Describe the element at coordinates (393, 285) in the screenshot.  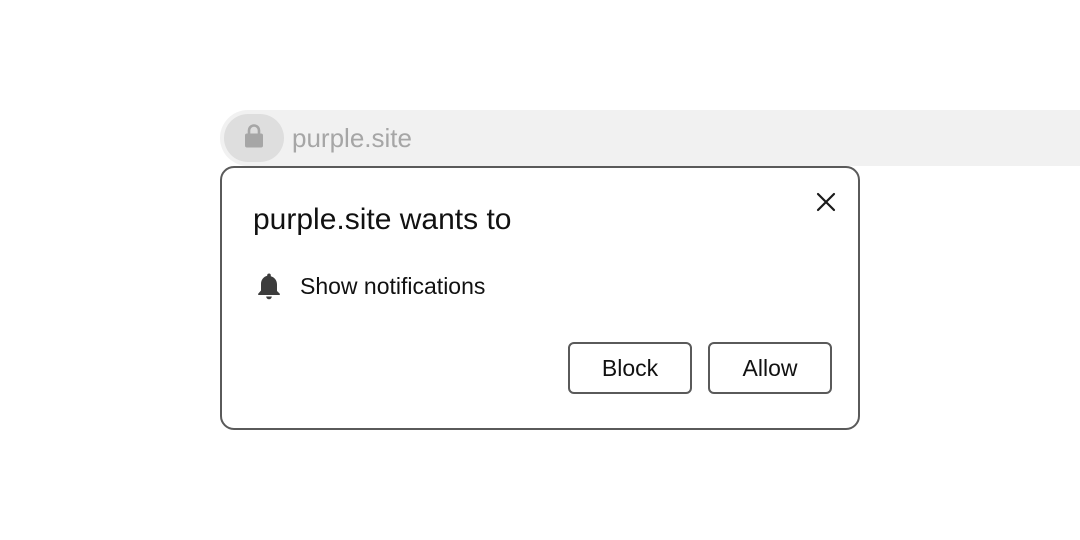
I see `permission-label: Show notifications` at that location.